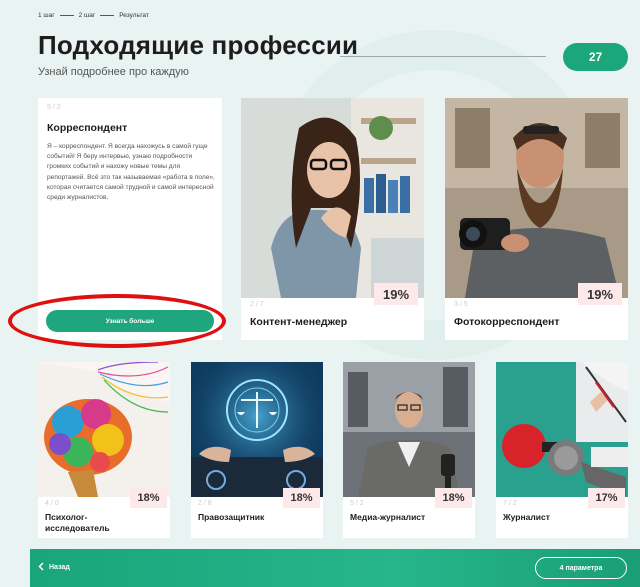 This screenshot has height=587, width=640. Describe the element at coordinates (46, 15) in the screenshot. I see `step-1: 1 шаг` at that location.